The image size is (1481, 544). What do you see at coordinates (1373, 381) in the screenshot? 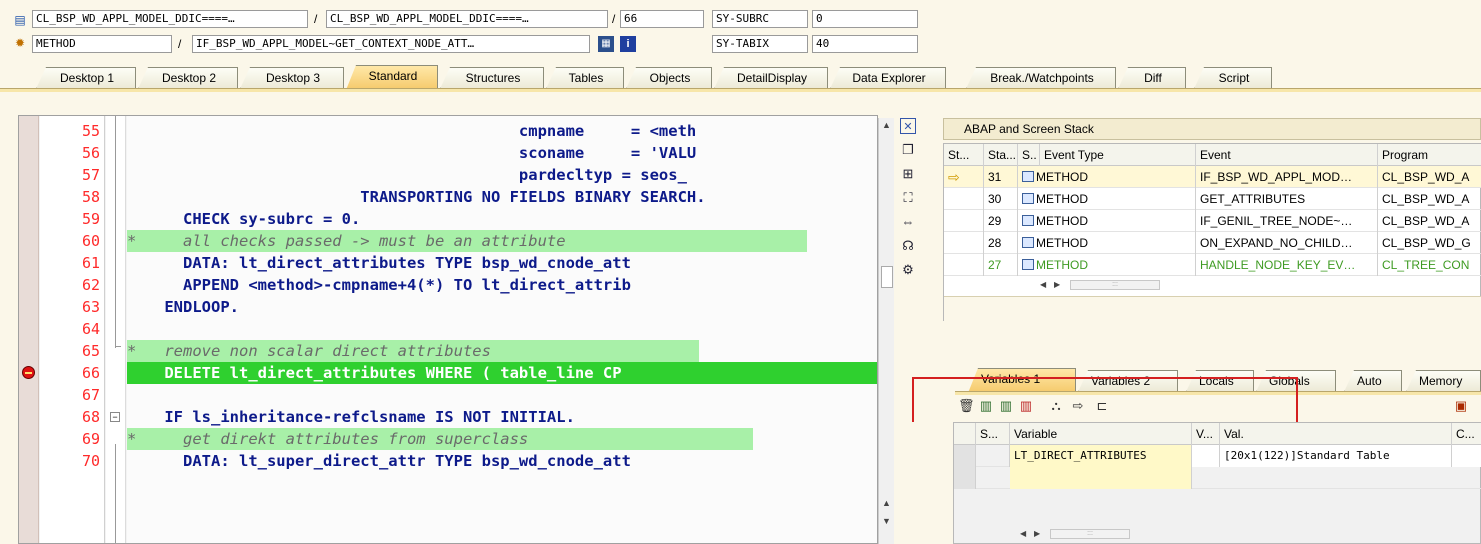
I see `tab-auto: Auto` at bounding box center [1373, 381].